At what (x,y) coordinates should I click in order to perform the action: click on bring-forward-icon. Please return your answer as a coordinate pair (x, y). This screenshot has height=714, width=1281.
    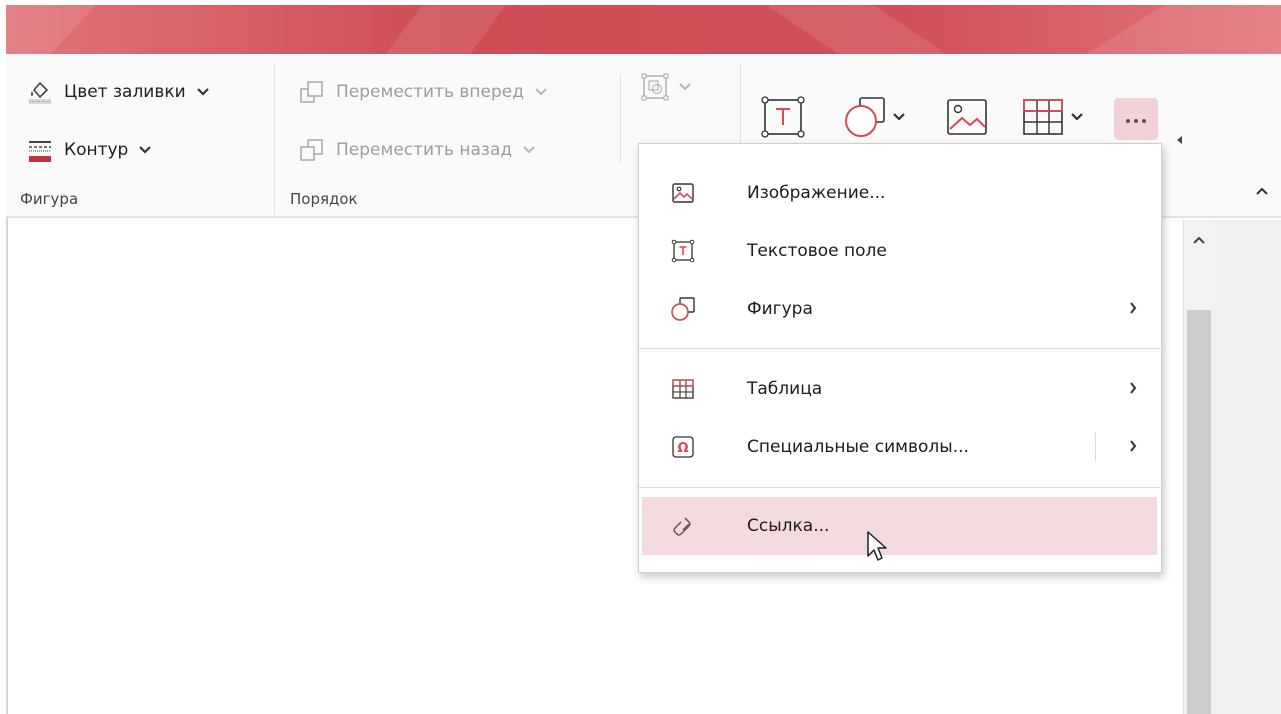
    Looking at the image, I should click on (312, 92).